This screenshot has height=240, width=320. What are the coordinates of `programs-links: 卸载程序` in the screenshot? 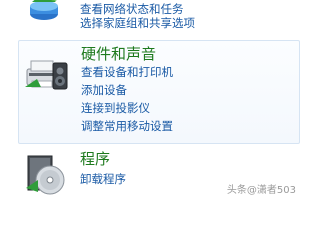 It's located at (103, 179).